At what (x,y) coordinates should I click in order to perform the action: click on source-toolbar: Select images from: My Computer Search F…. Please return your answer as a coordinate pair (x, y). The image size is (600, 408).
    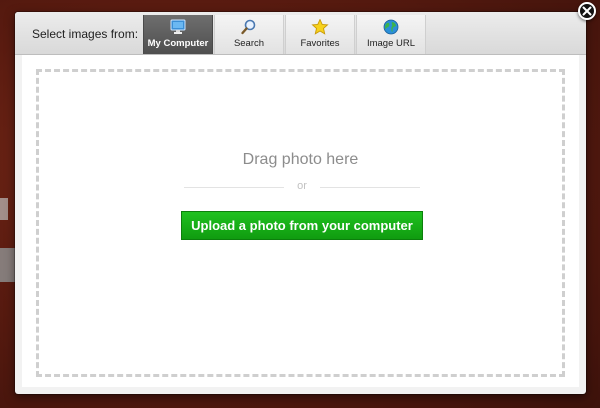
    Looking at the image, I should click on (300, 33).